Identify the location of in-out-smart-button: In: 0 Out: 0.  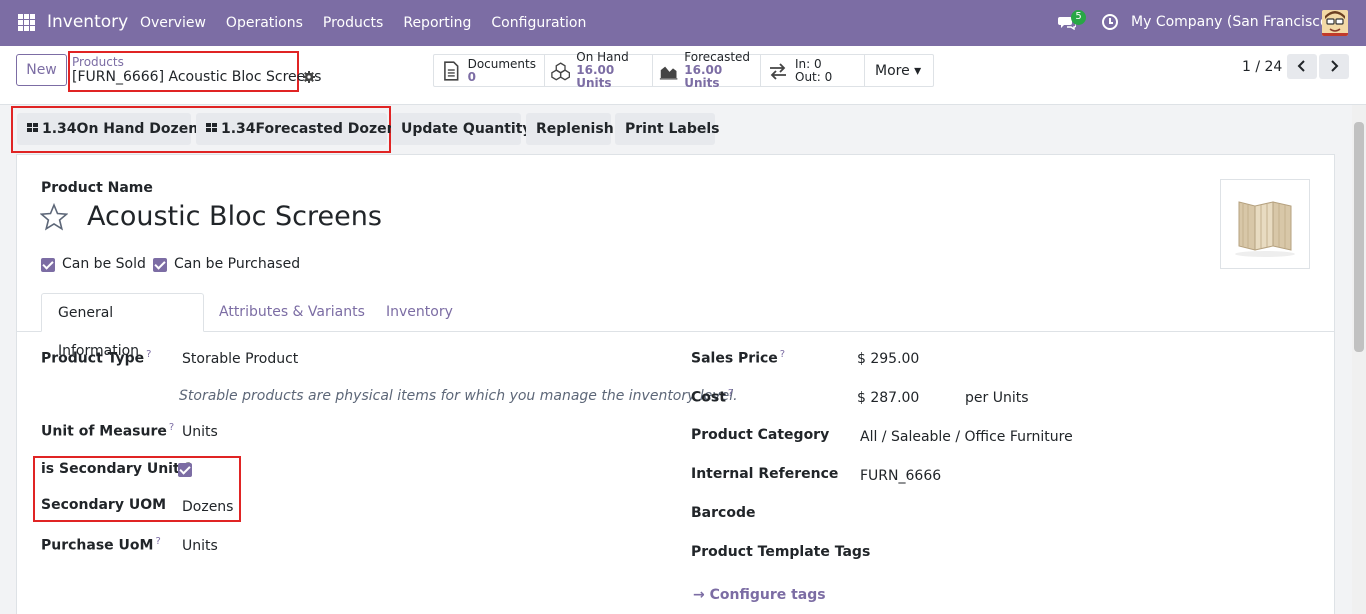
(813, 70).